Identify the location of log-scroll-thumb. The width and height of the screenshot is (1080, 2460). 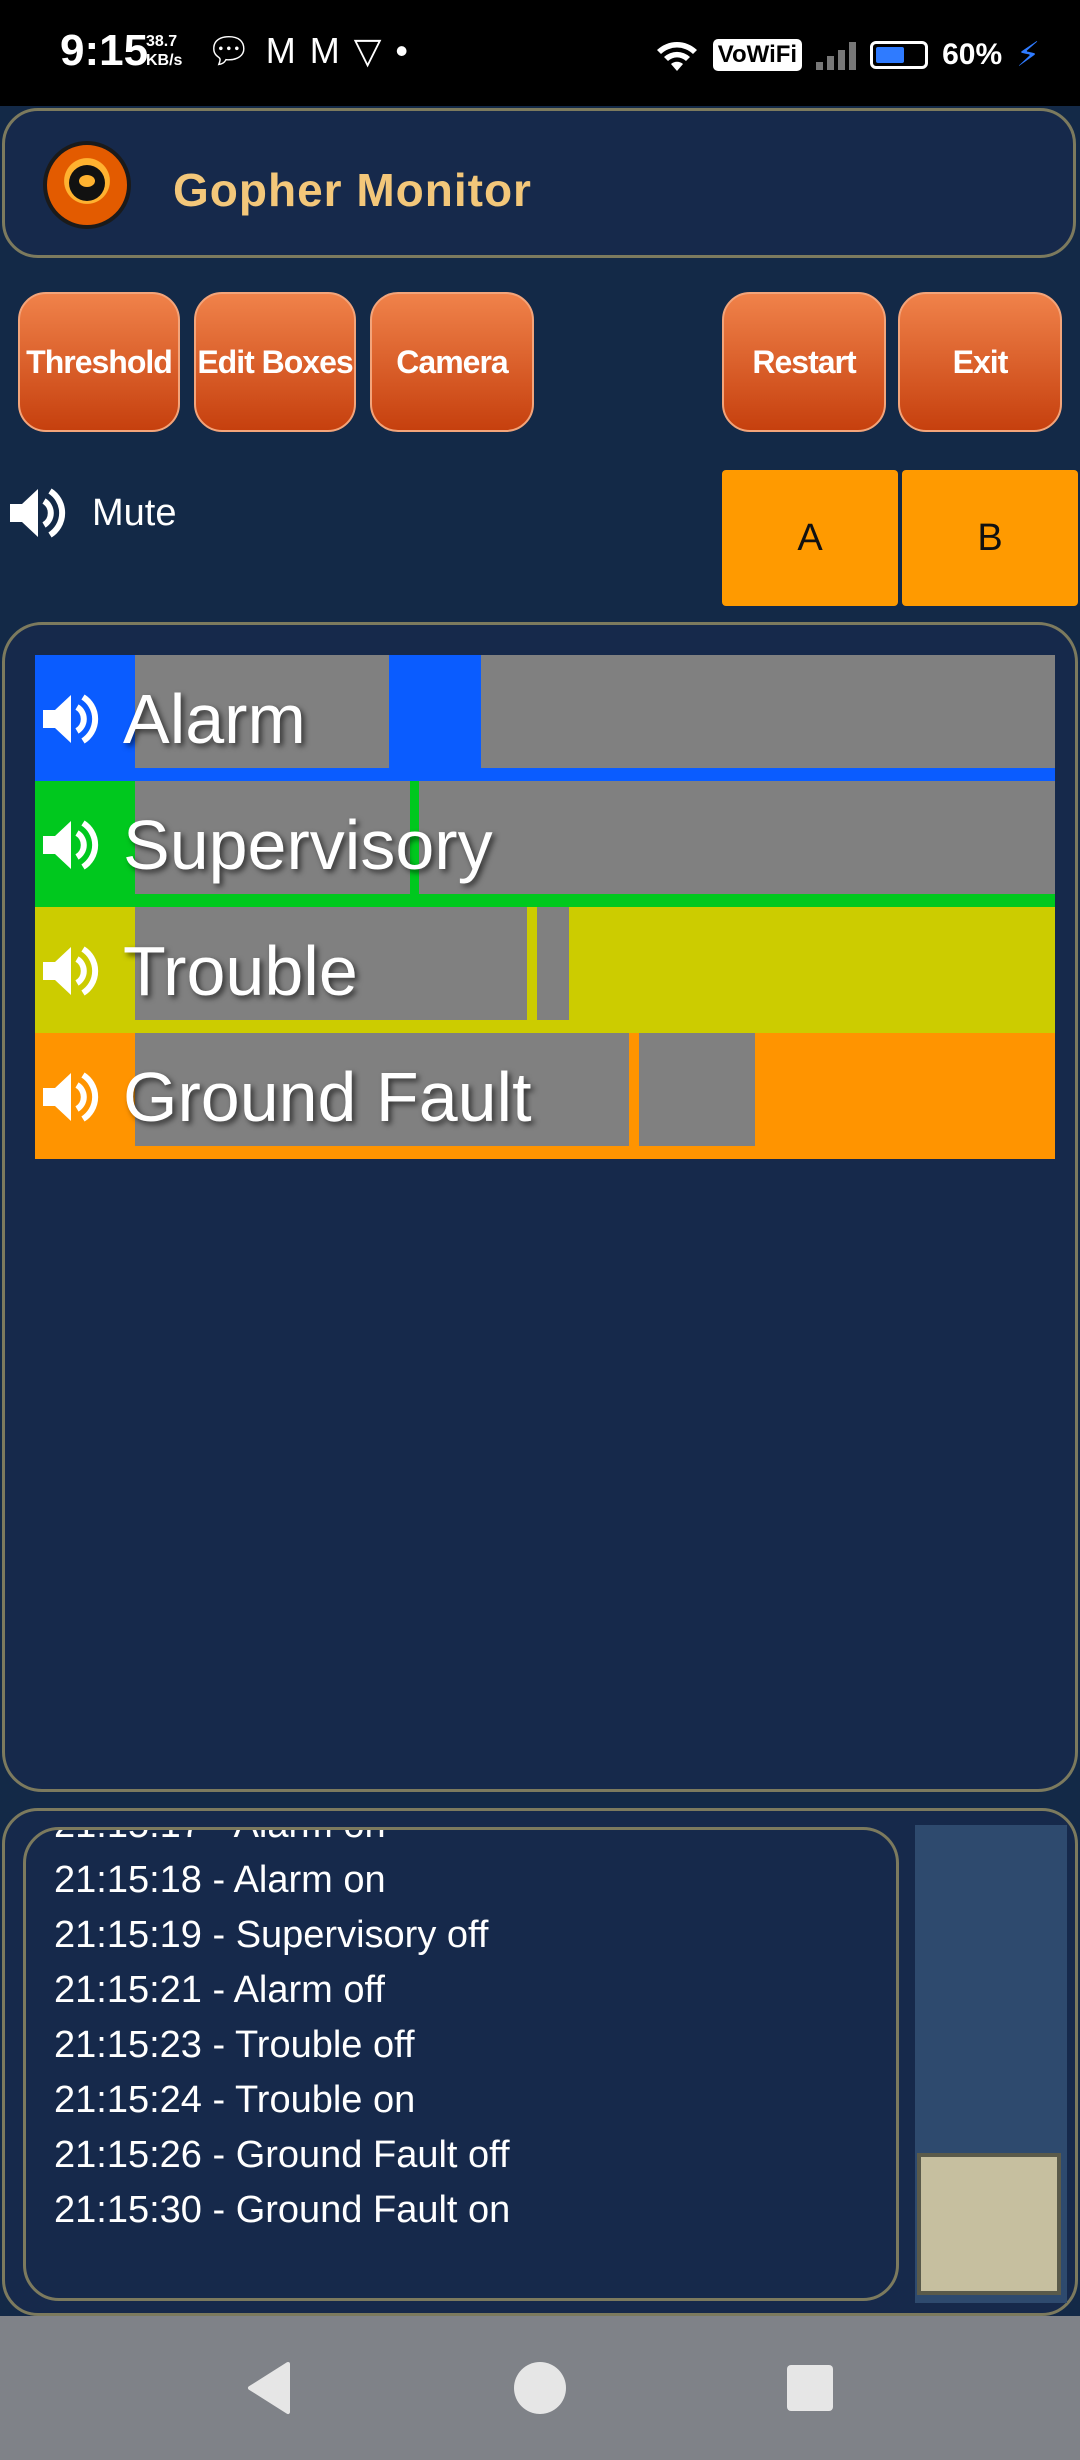
(989, 2224).